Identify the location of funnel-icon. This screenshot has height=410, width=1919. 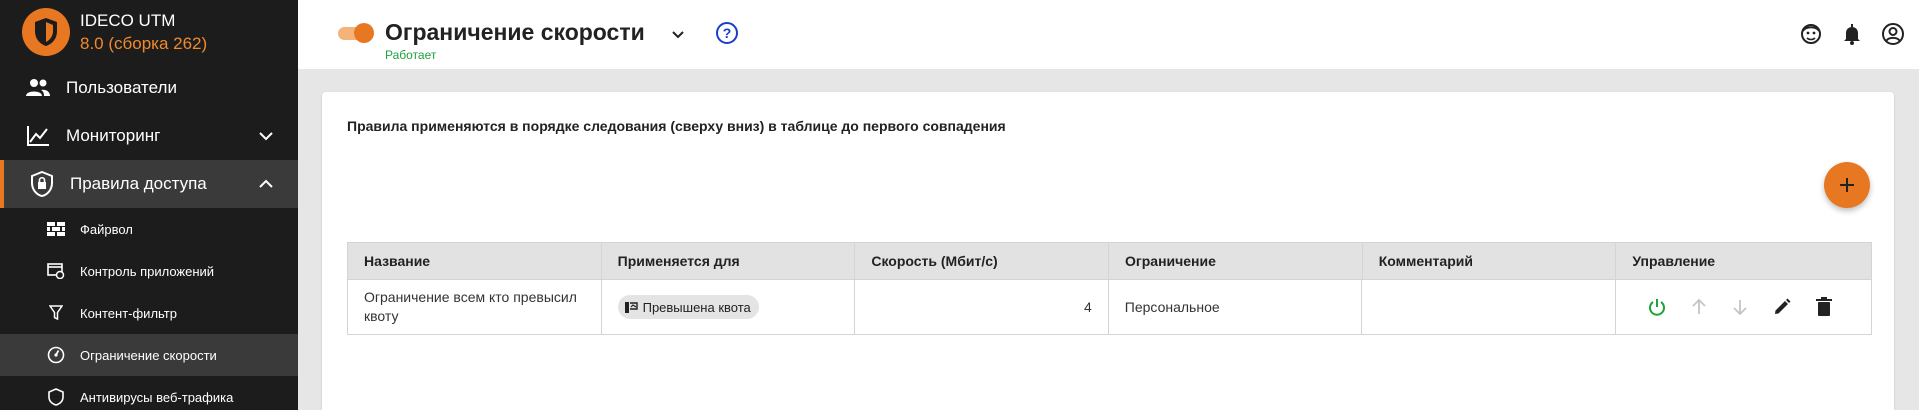
(56, 313).